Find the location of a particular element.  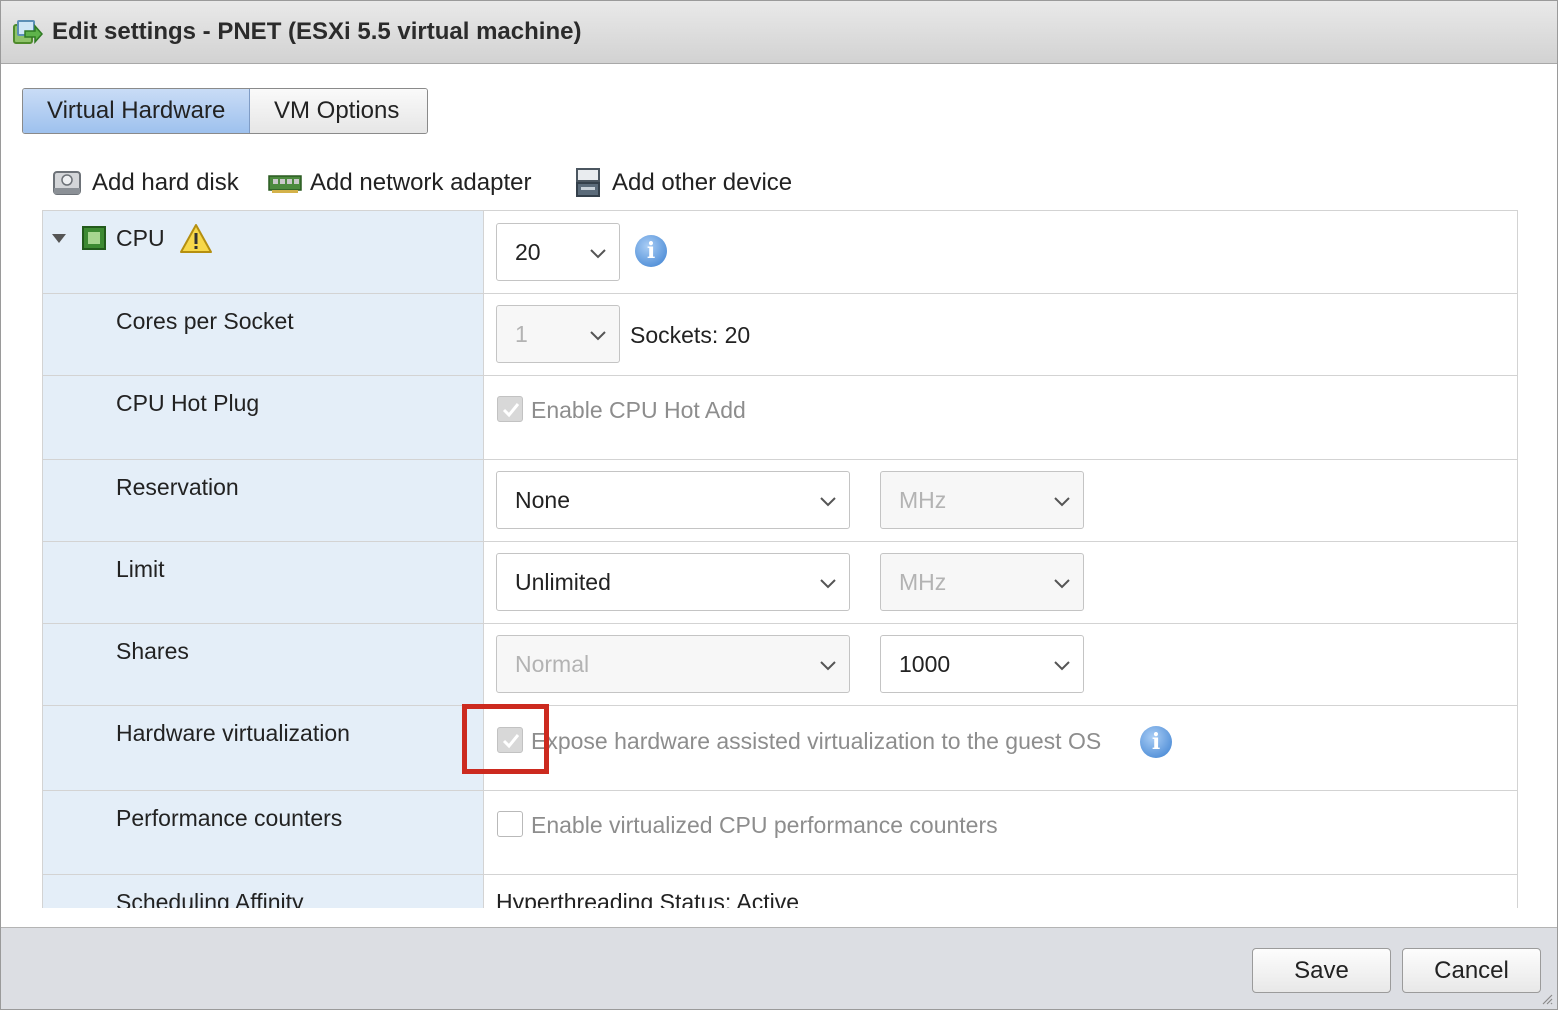

highlight-box is located at coordinates (505, 739).